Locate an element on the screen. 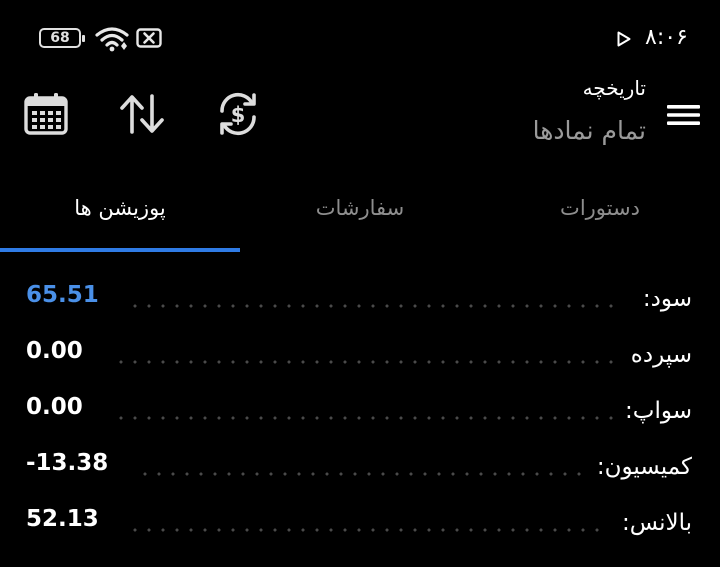 The width and height of the screenshot is (720, 567). active-tab-indicator is located at coordinates (120, 250).